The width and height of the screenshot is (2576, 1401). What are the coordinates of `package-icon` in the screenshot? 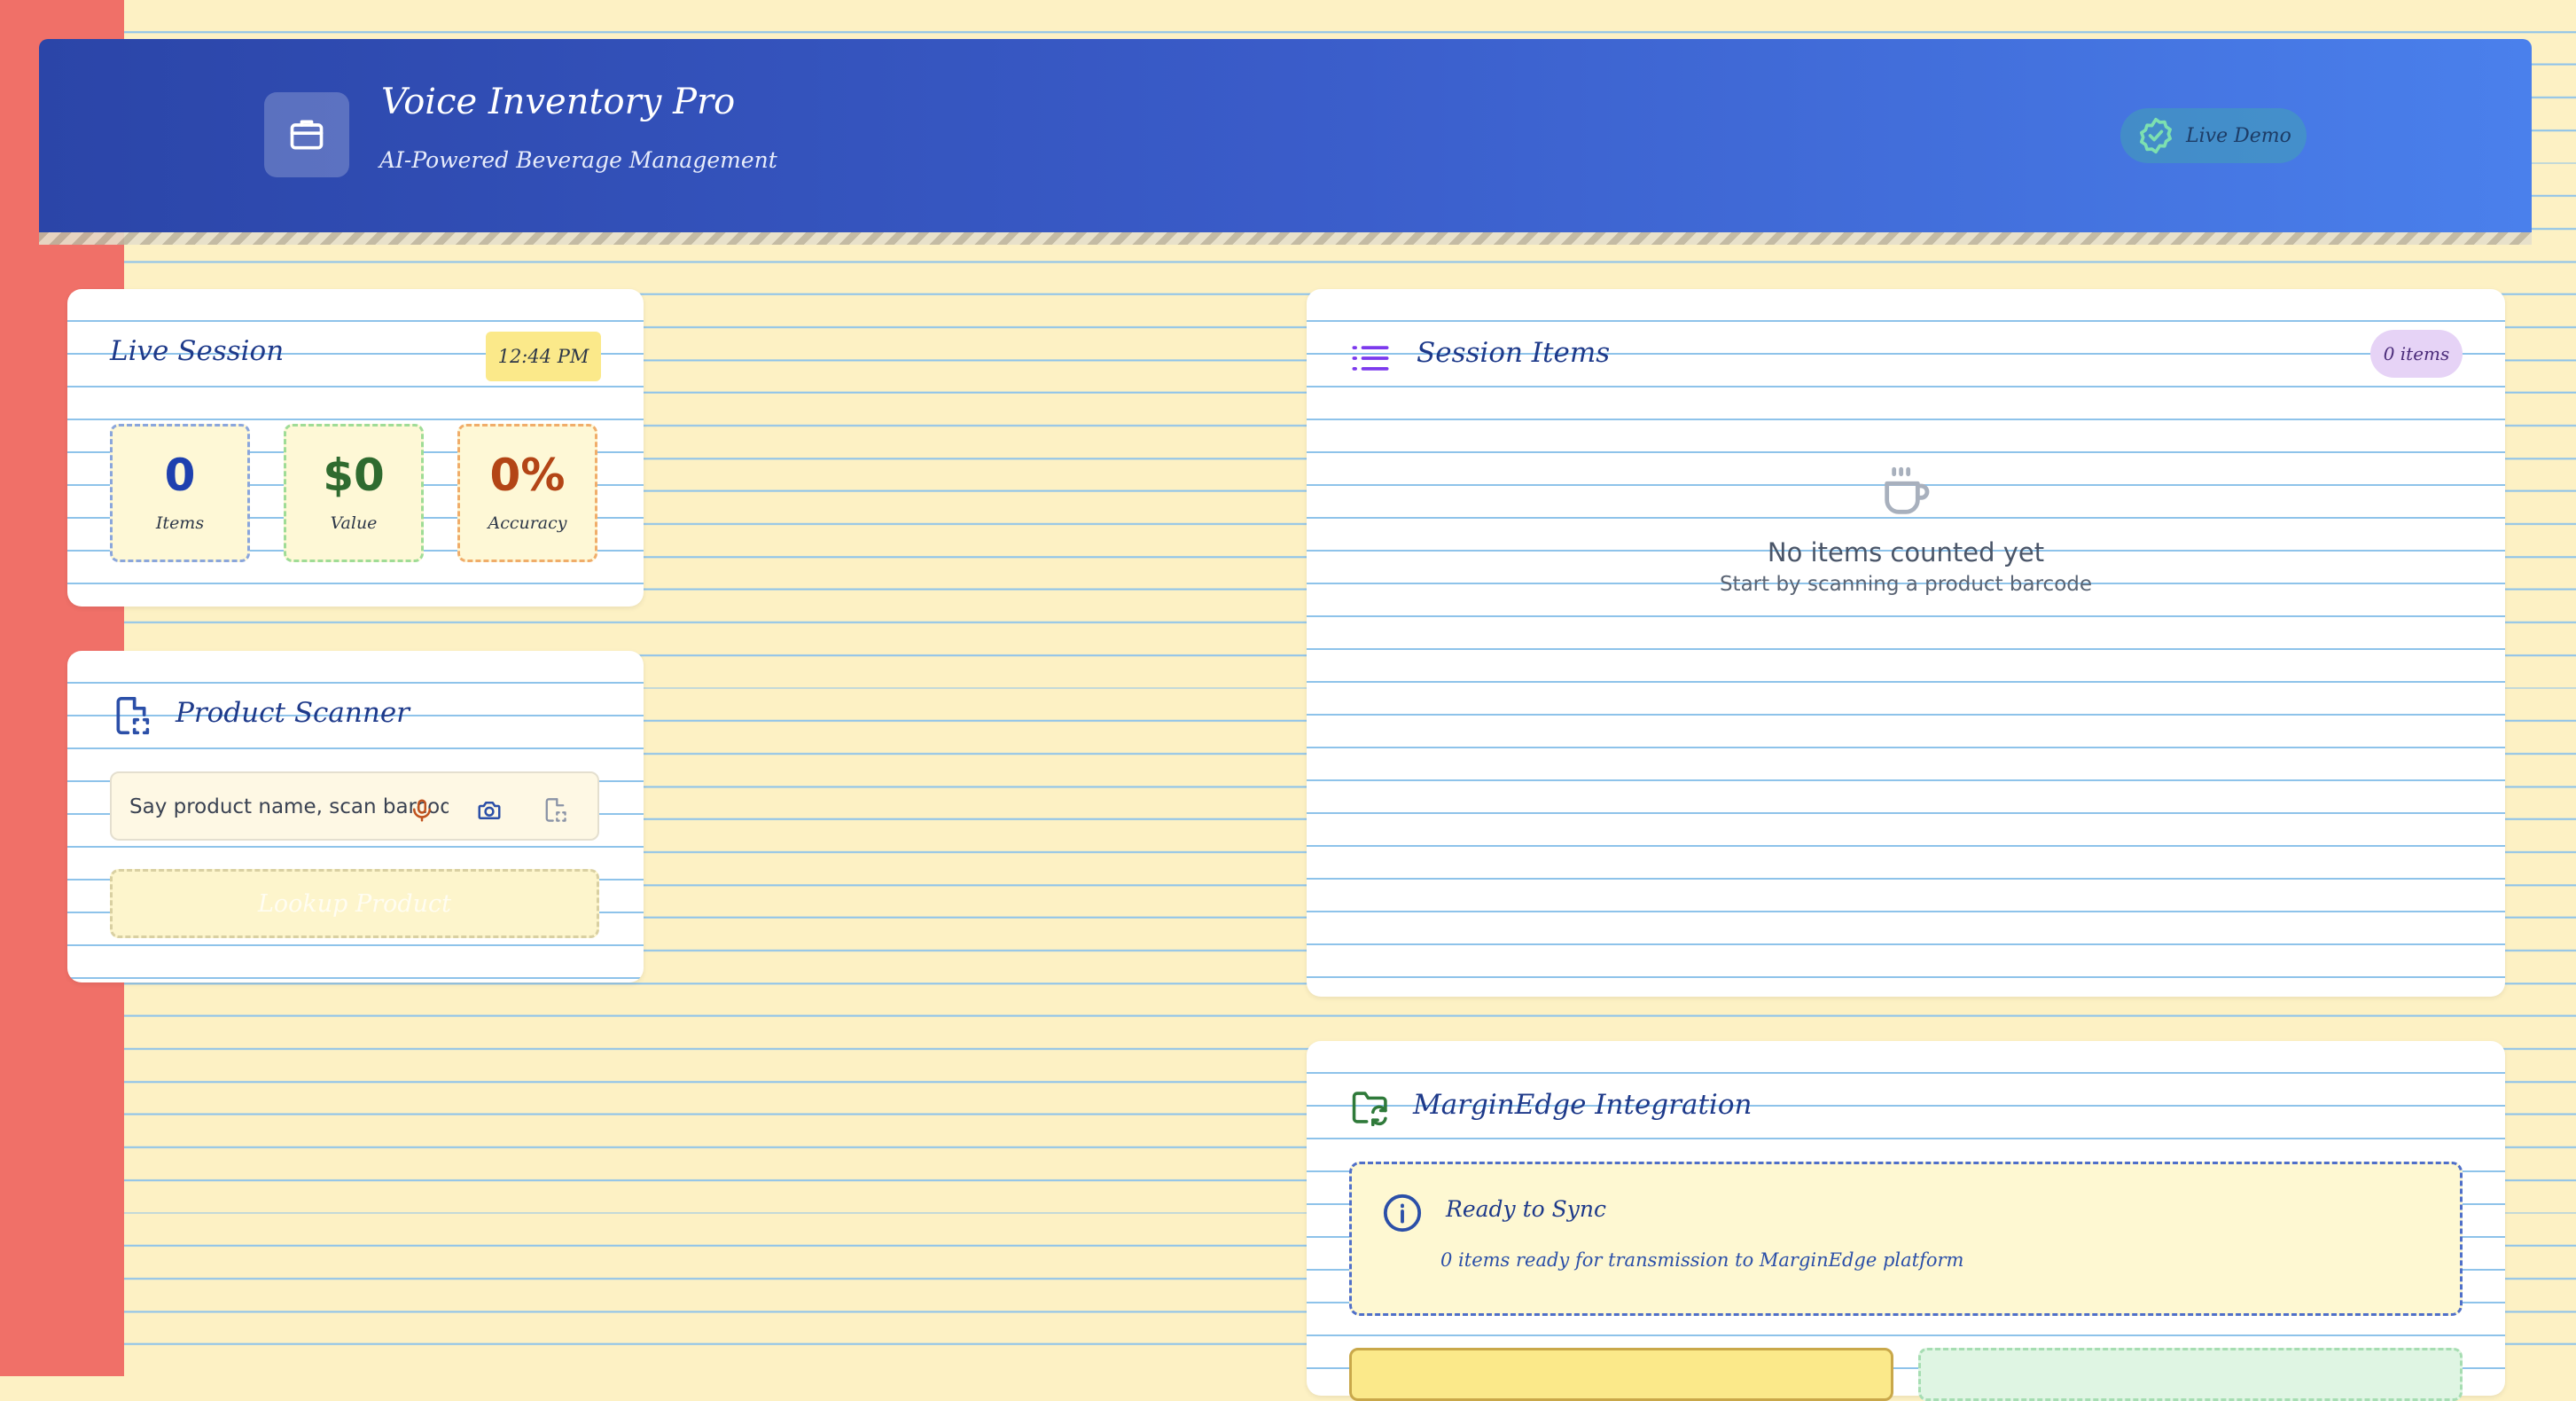 It's located at (307, 135).